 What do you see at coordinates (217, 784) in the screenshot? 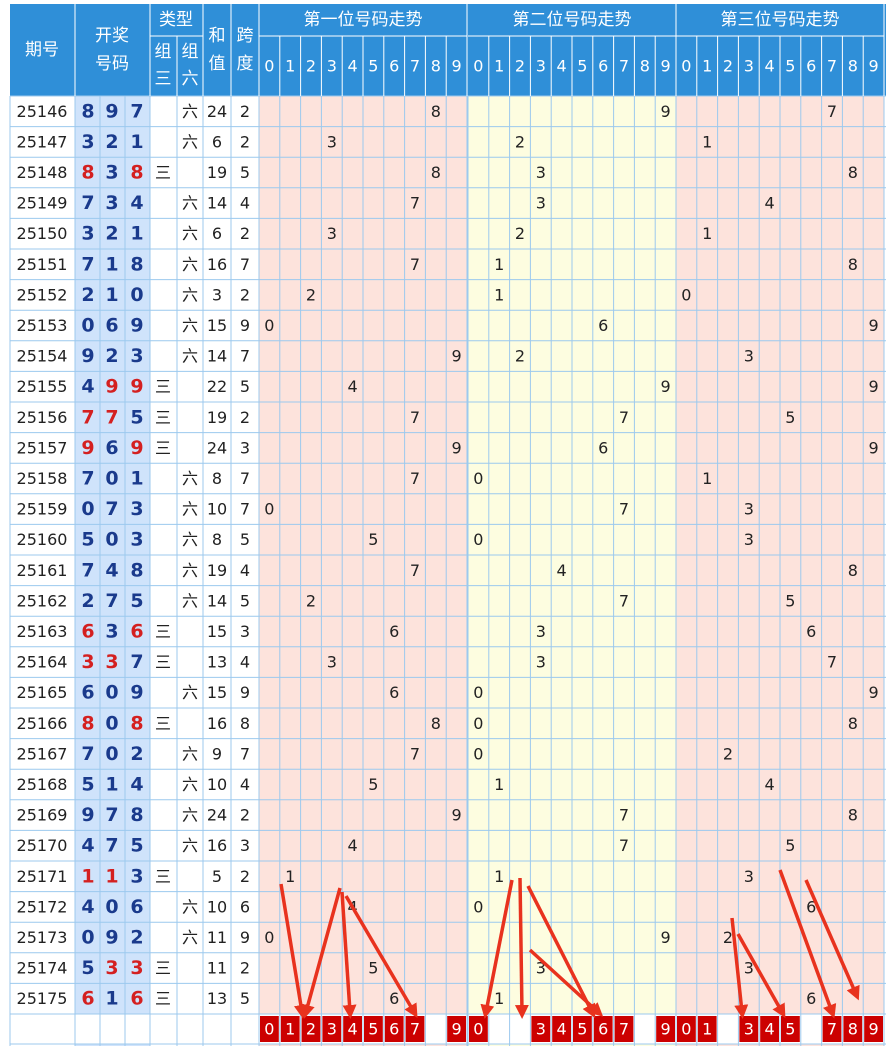
I see `row-sum: 10` at bounding box center [217, 784].